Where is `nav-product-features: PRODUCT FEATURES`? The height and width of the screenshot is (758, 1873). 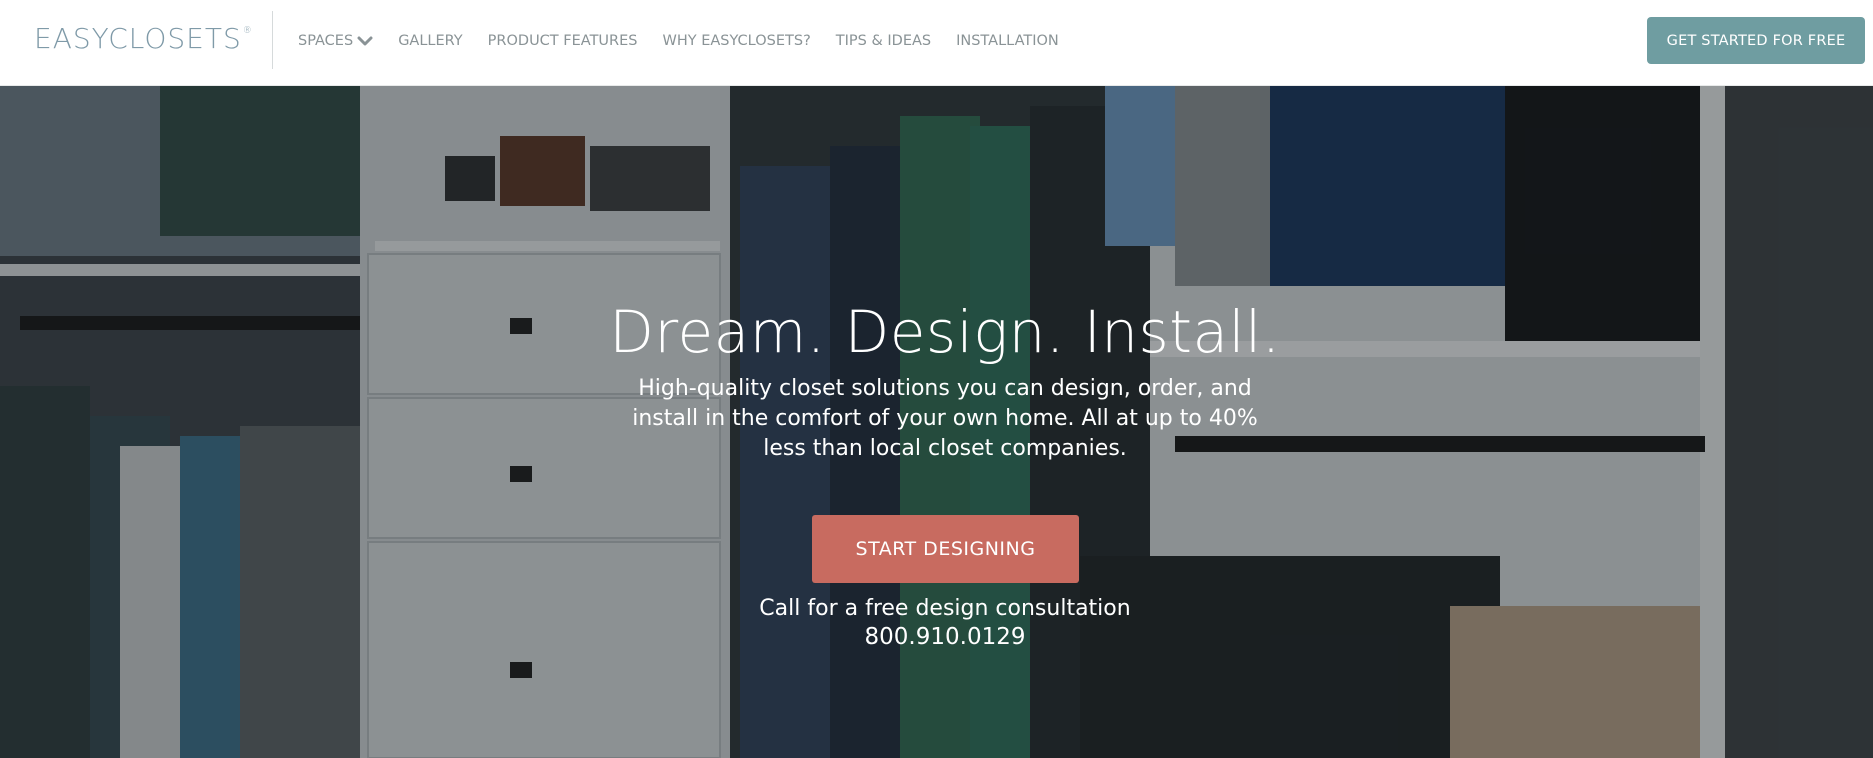
nav-product-features: PRODUCT FEATURES is located at coordinates (563, 41).